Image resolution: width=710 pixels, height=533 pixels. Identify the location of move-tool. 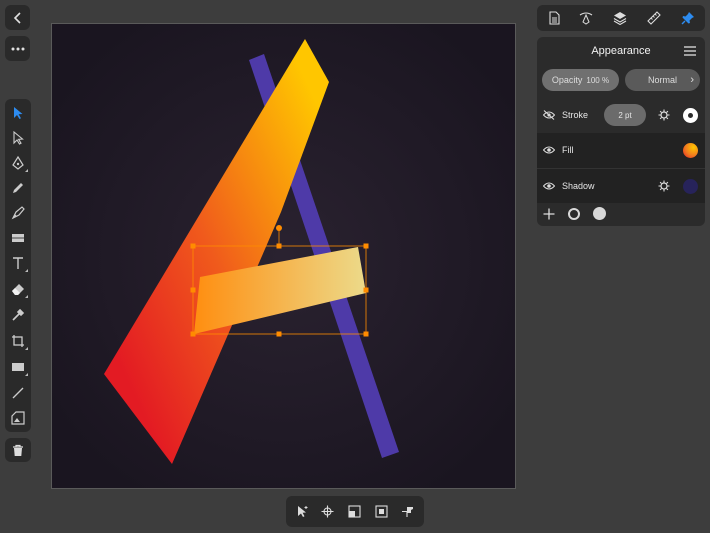
(18, 113).